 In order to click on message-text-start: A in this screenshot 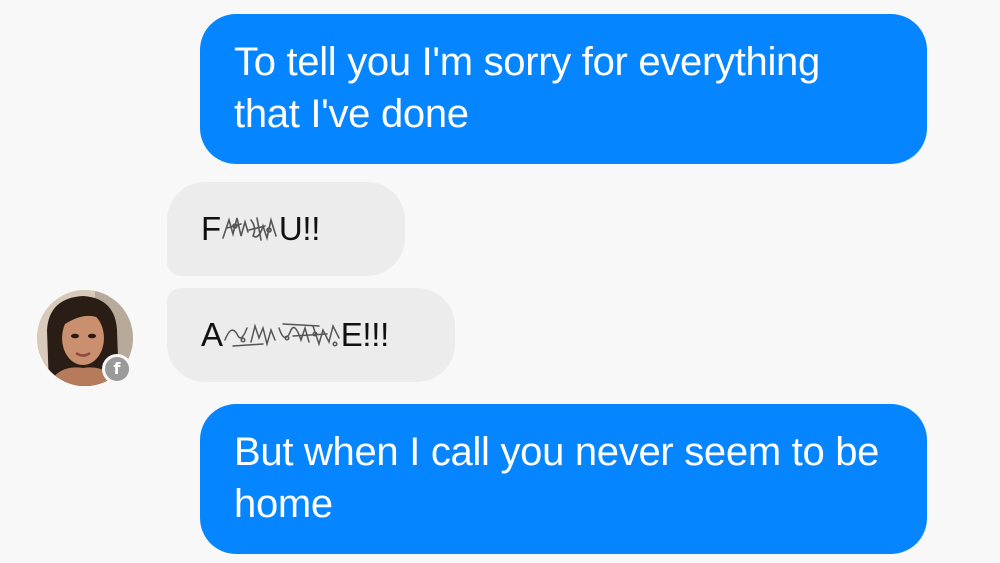, I will do `click(212, 334)`.